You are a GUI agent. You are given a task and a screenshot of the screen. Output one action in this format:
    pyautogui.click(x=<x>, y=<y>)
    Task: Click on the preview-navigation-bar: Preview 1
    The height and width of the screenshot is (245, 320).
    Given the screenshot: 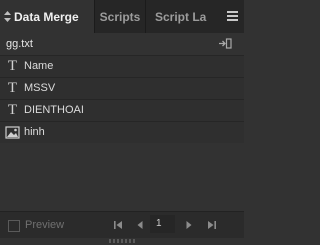 What is the action you would take?
    pyautogui.click(x=122, y=224)
    